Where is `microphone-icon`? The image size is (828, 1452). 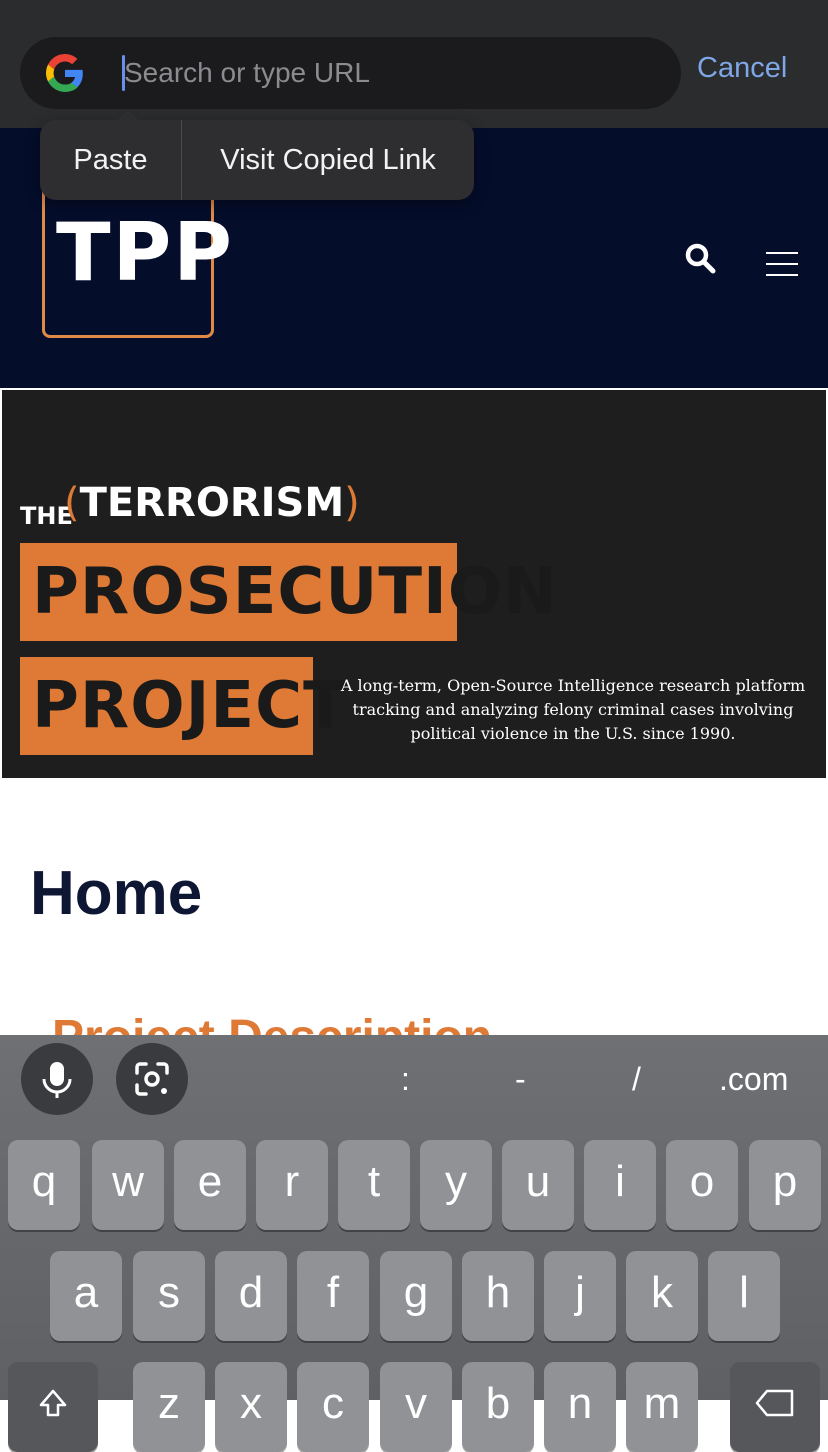
microphone-icon is located at coordinates (57, 1080).